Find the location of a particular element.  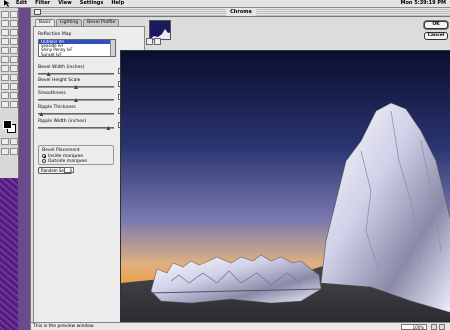

slice-tool-icon is located at coordinates (14, 32).